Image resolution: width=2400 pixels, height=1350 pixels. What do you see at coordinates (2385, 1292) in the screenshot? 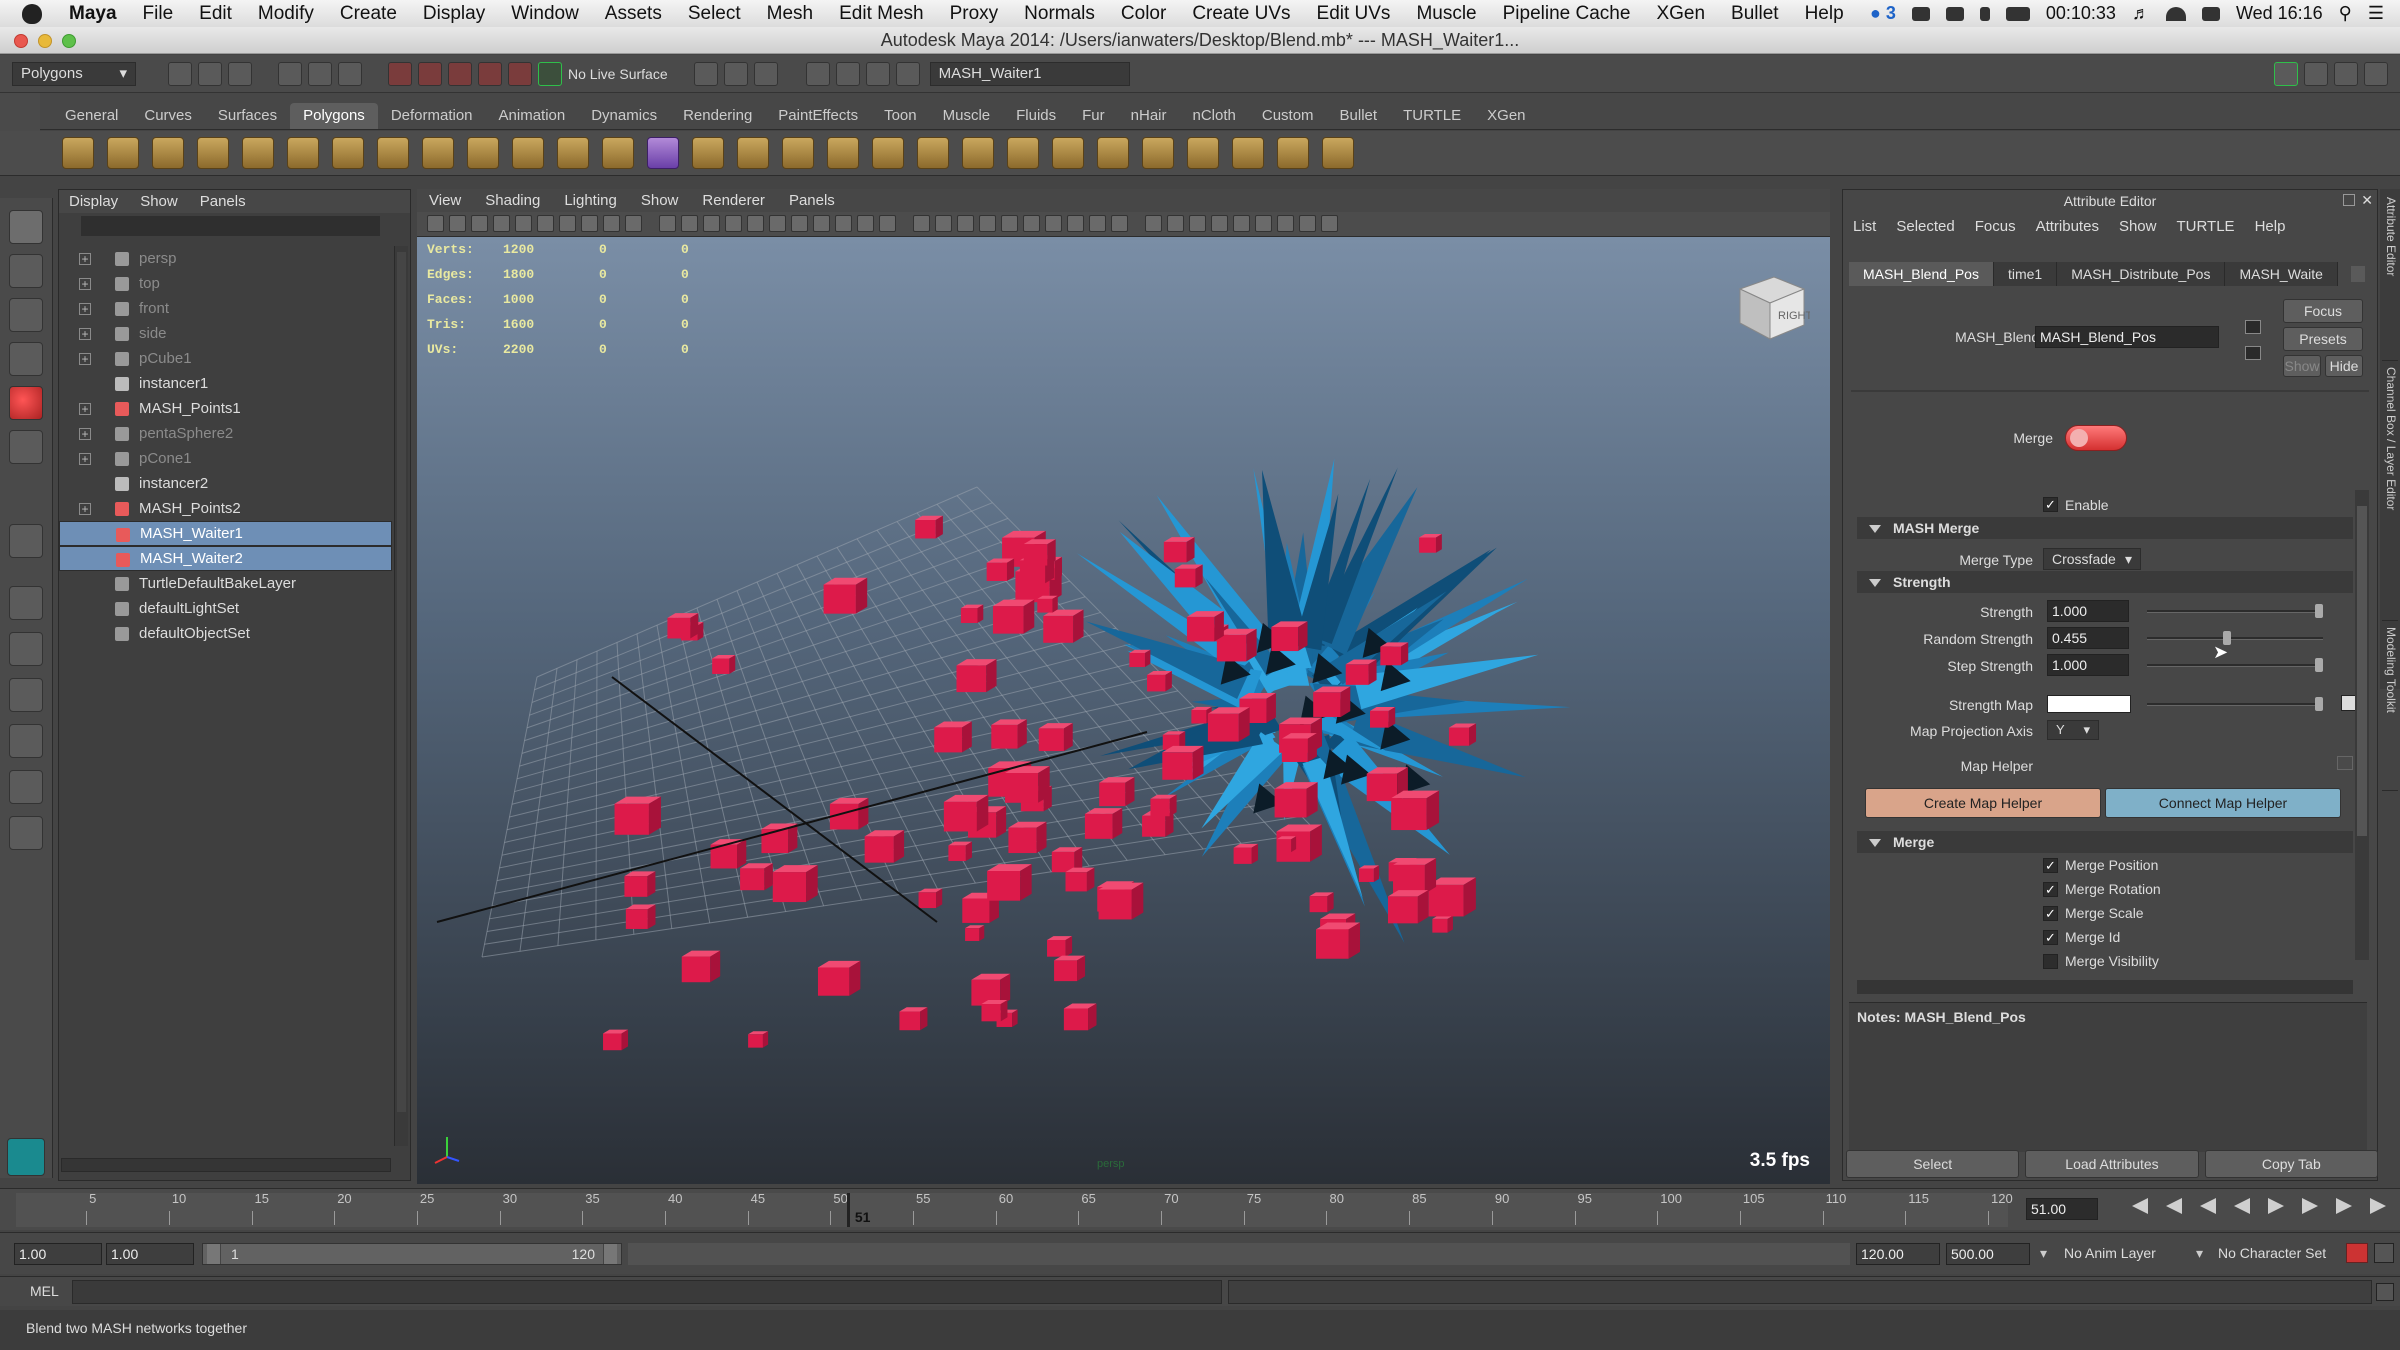
I see `script-editor-icon` at bounding box center [2385, 1292].